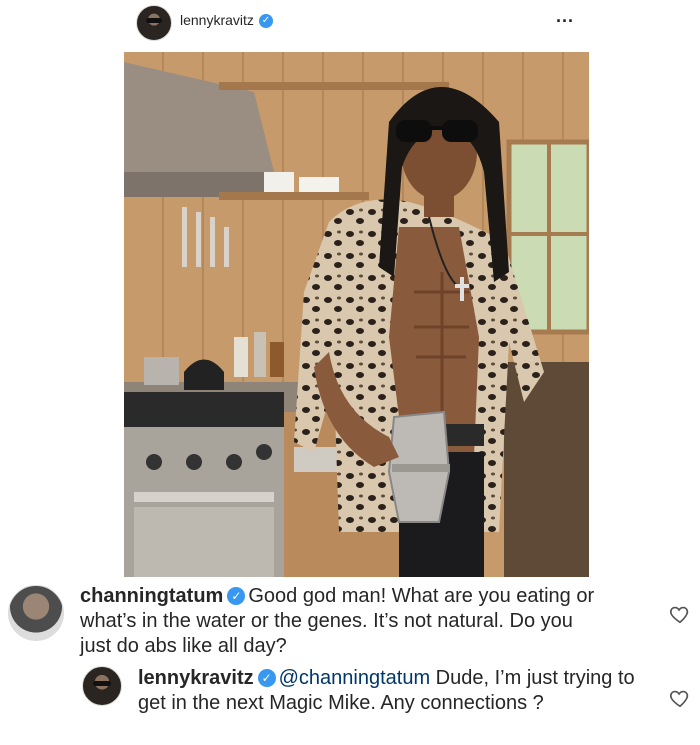 The width and height of the screenshot is (700, 745). What do you see at coordinates (151, 596) in the screenshot?
I see `comment-username: channingtatum` at bounding box center [151, 596].